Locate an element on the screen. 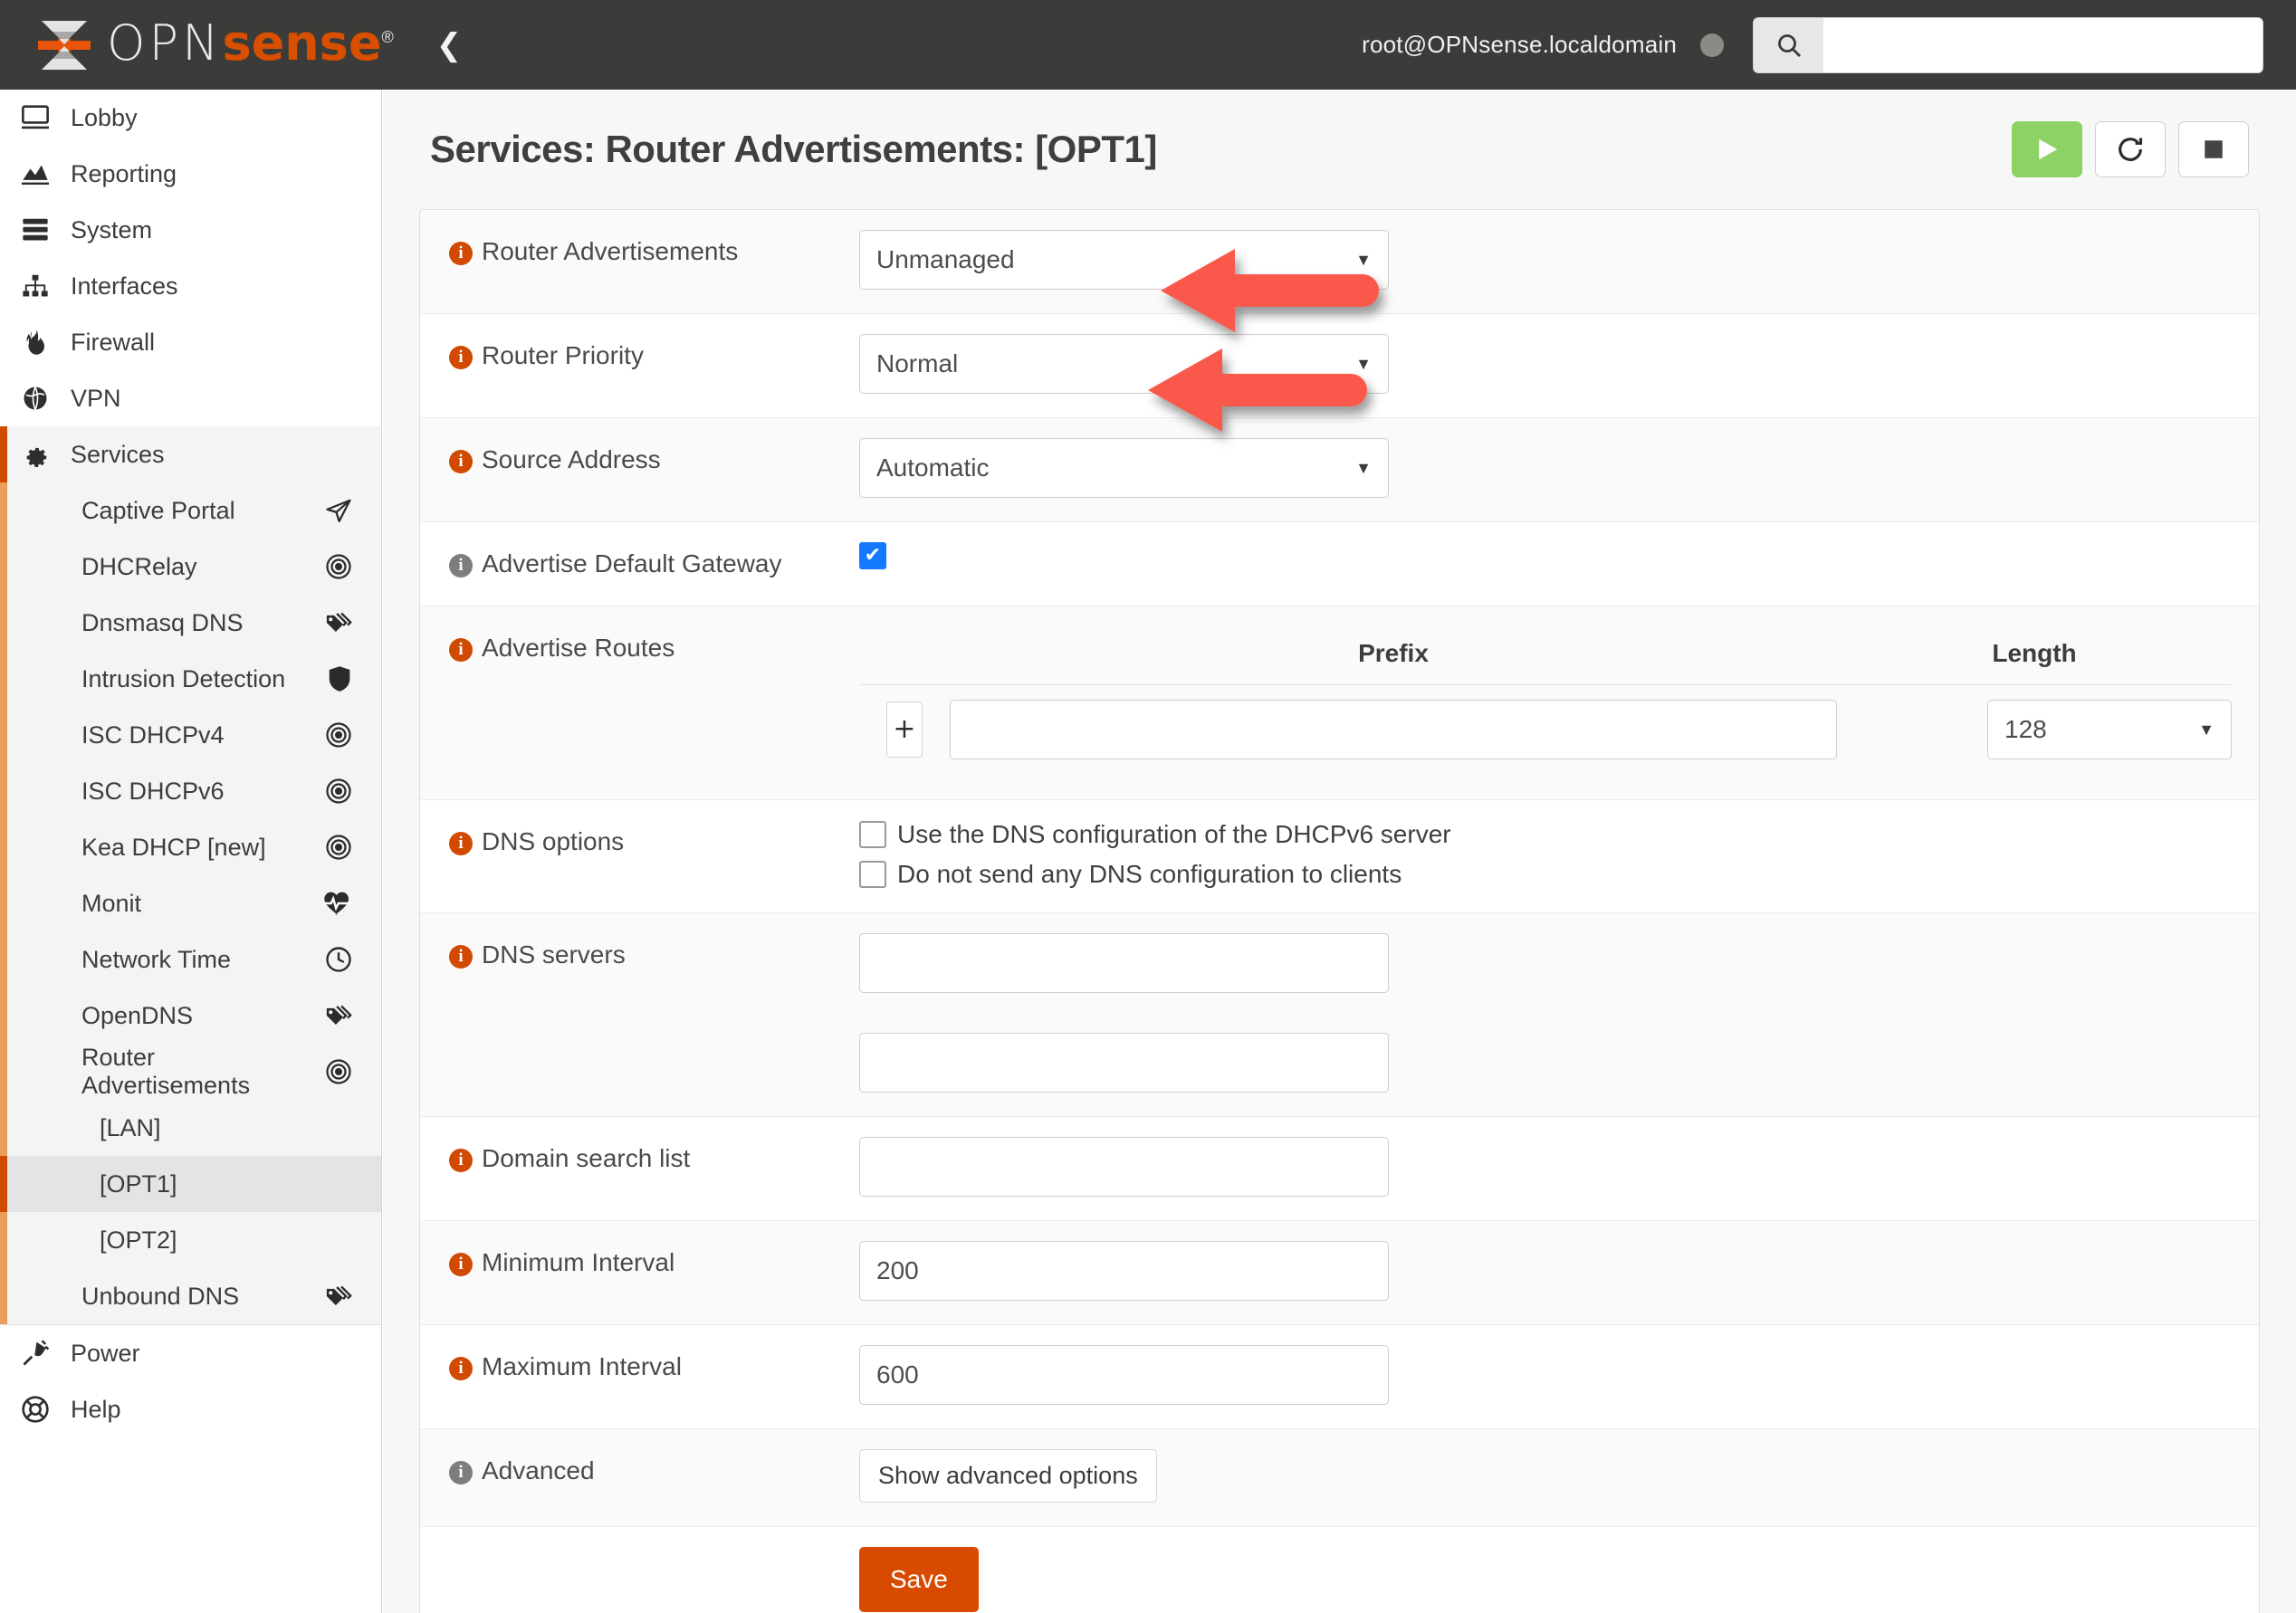  show-advanced-options-button: Show advanced options is located at coordinates (1008, 1476).